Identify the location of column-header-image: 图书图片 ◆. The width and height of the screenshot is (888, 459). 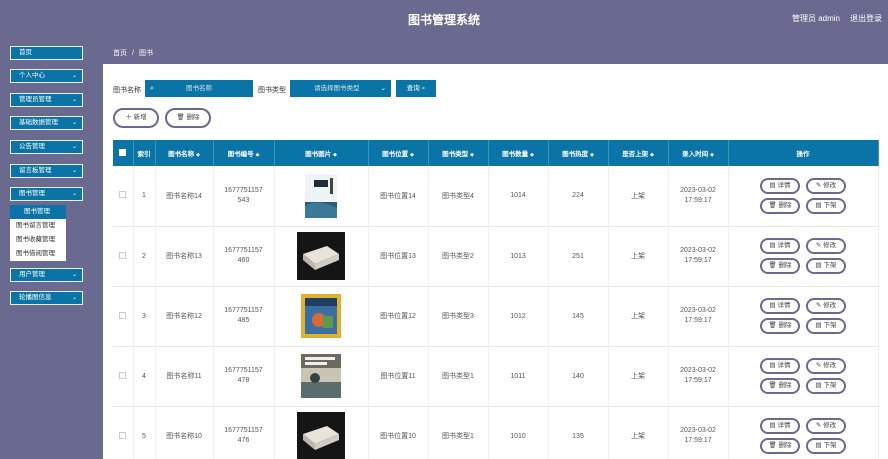
(321, 153).